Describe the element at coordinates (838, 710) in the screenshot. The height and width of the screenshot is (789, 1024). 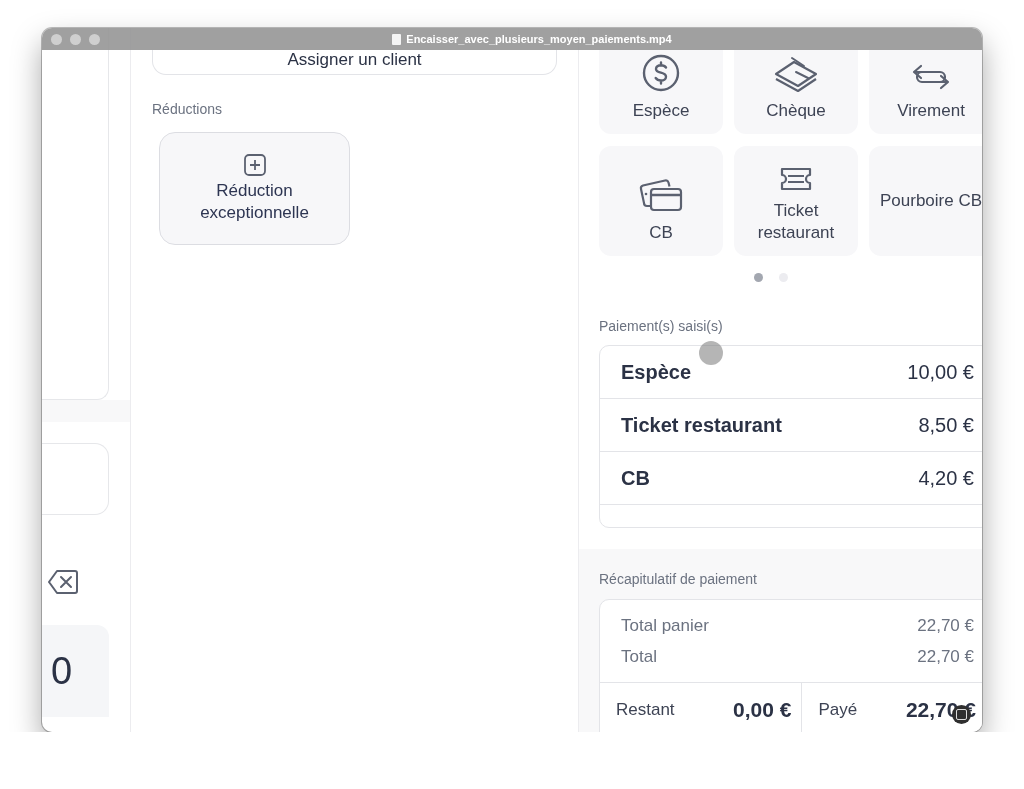
I see `summary-label: Payé` at that location.